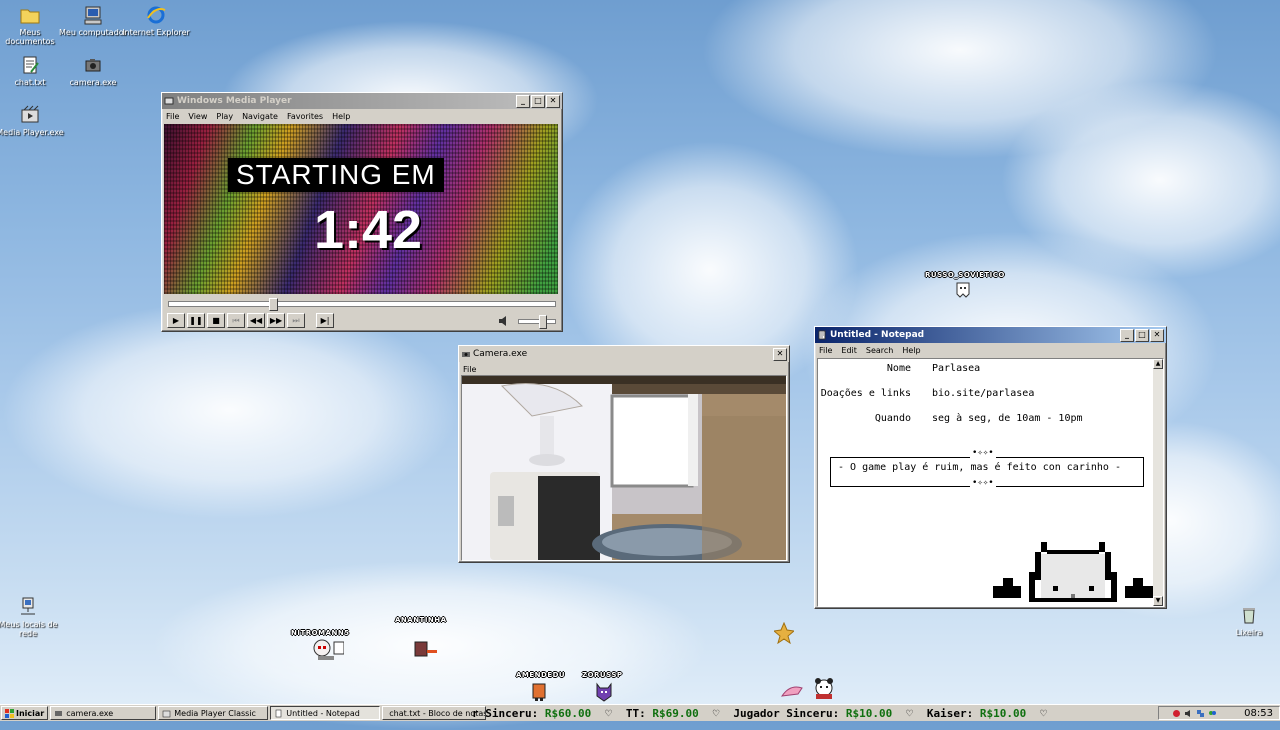  Describe the element at coordinates (29, 629) in the screenshot. I see `desktop-icon-label: Meus locais de rede` at that location.